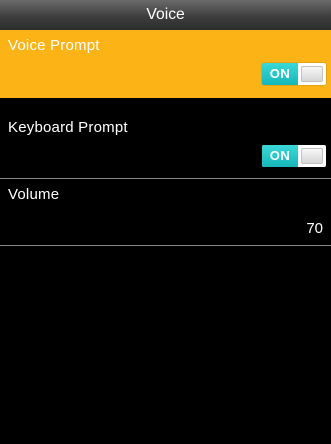 The height and width of the screenshot is (444, 331). I want to click on volume-value: 70, so click(314, 228).